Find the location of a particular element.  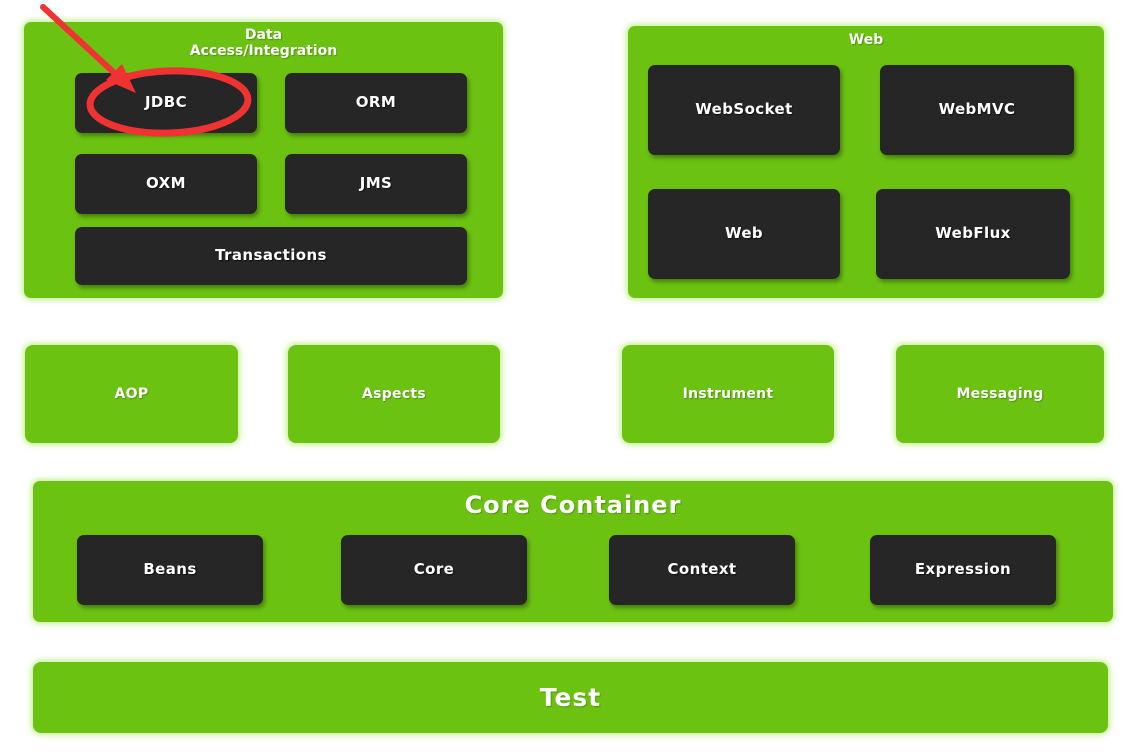

module-label-web: Web is located at coordinates (744, 233).